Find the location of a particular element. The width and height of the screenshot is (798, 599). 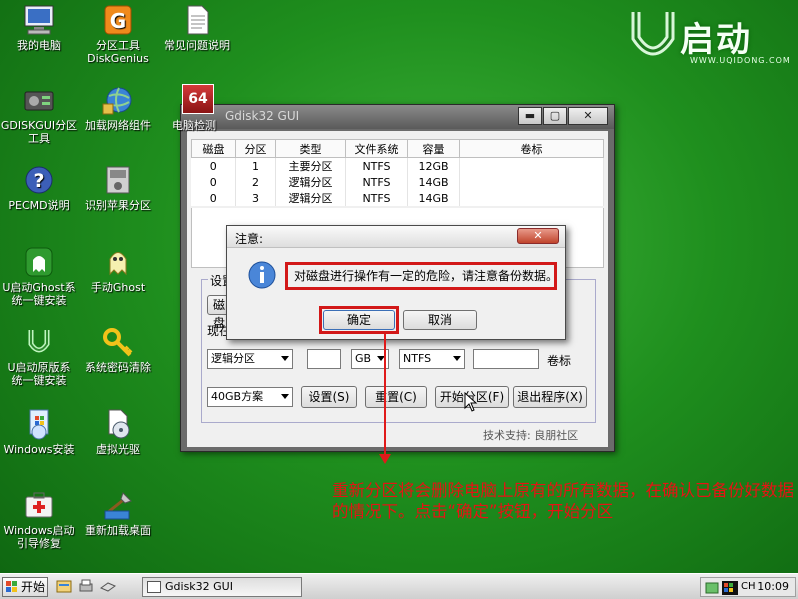

size-input is located at coordinates (324, 359).